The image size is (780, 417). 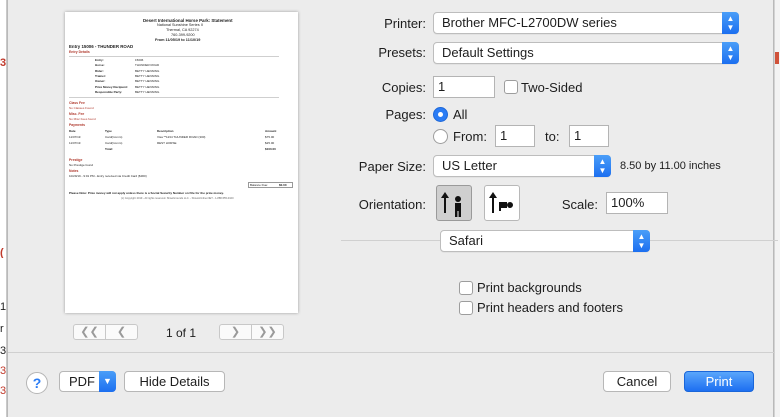 What do you see at coordinates (550, 307) in the screenshot?
I see `print-headers-footers-label: Print headers and footers` at bounding box center [550, 307].